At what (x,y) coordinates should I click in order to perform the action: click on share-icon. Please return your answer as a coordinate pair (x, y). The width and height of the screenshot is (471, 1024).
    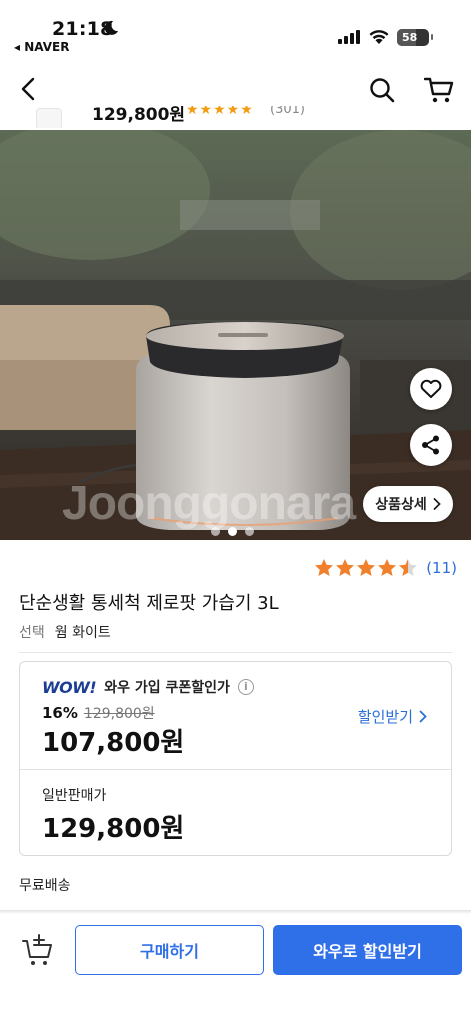
    Looking at the image, I should click on (430, 445).